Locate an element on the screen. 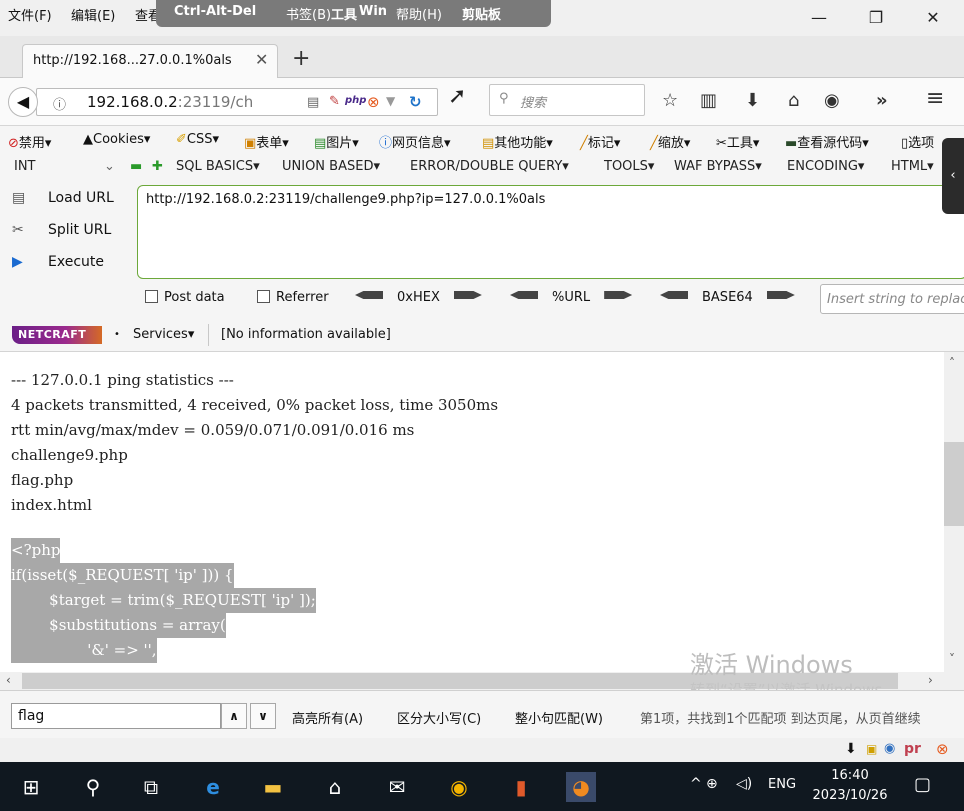  mail-icon: ✉ is located at coordinates (397, 787).